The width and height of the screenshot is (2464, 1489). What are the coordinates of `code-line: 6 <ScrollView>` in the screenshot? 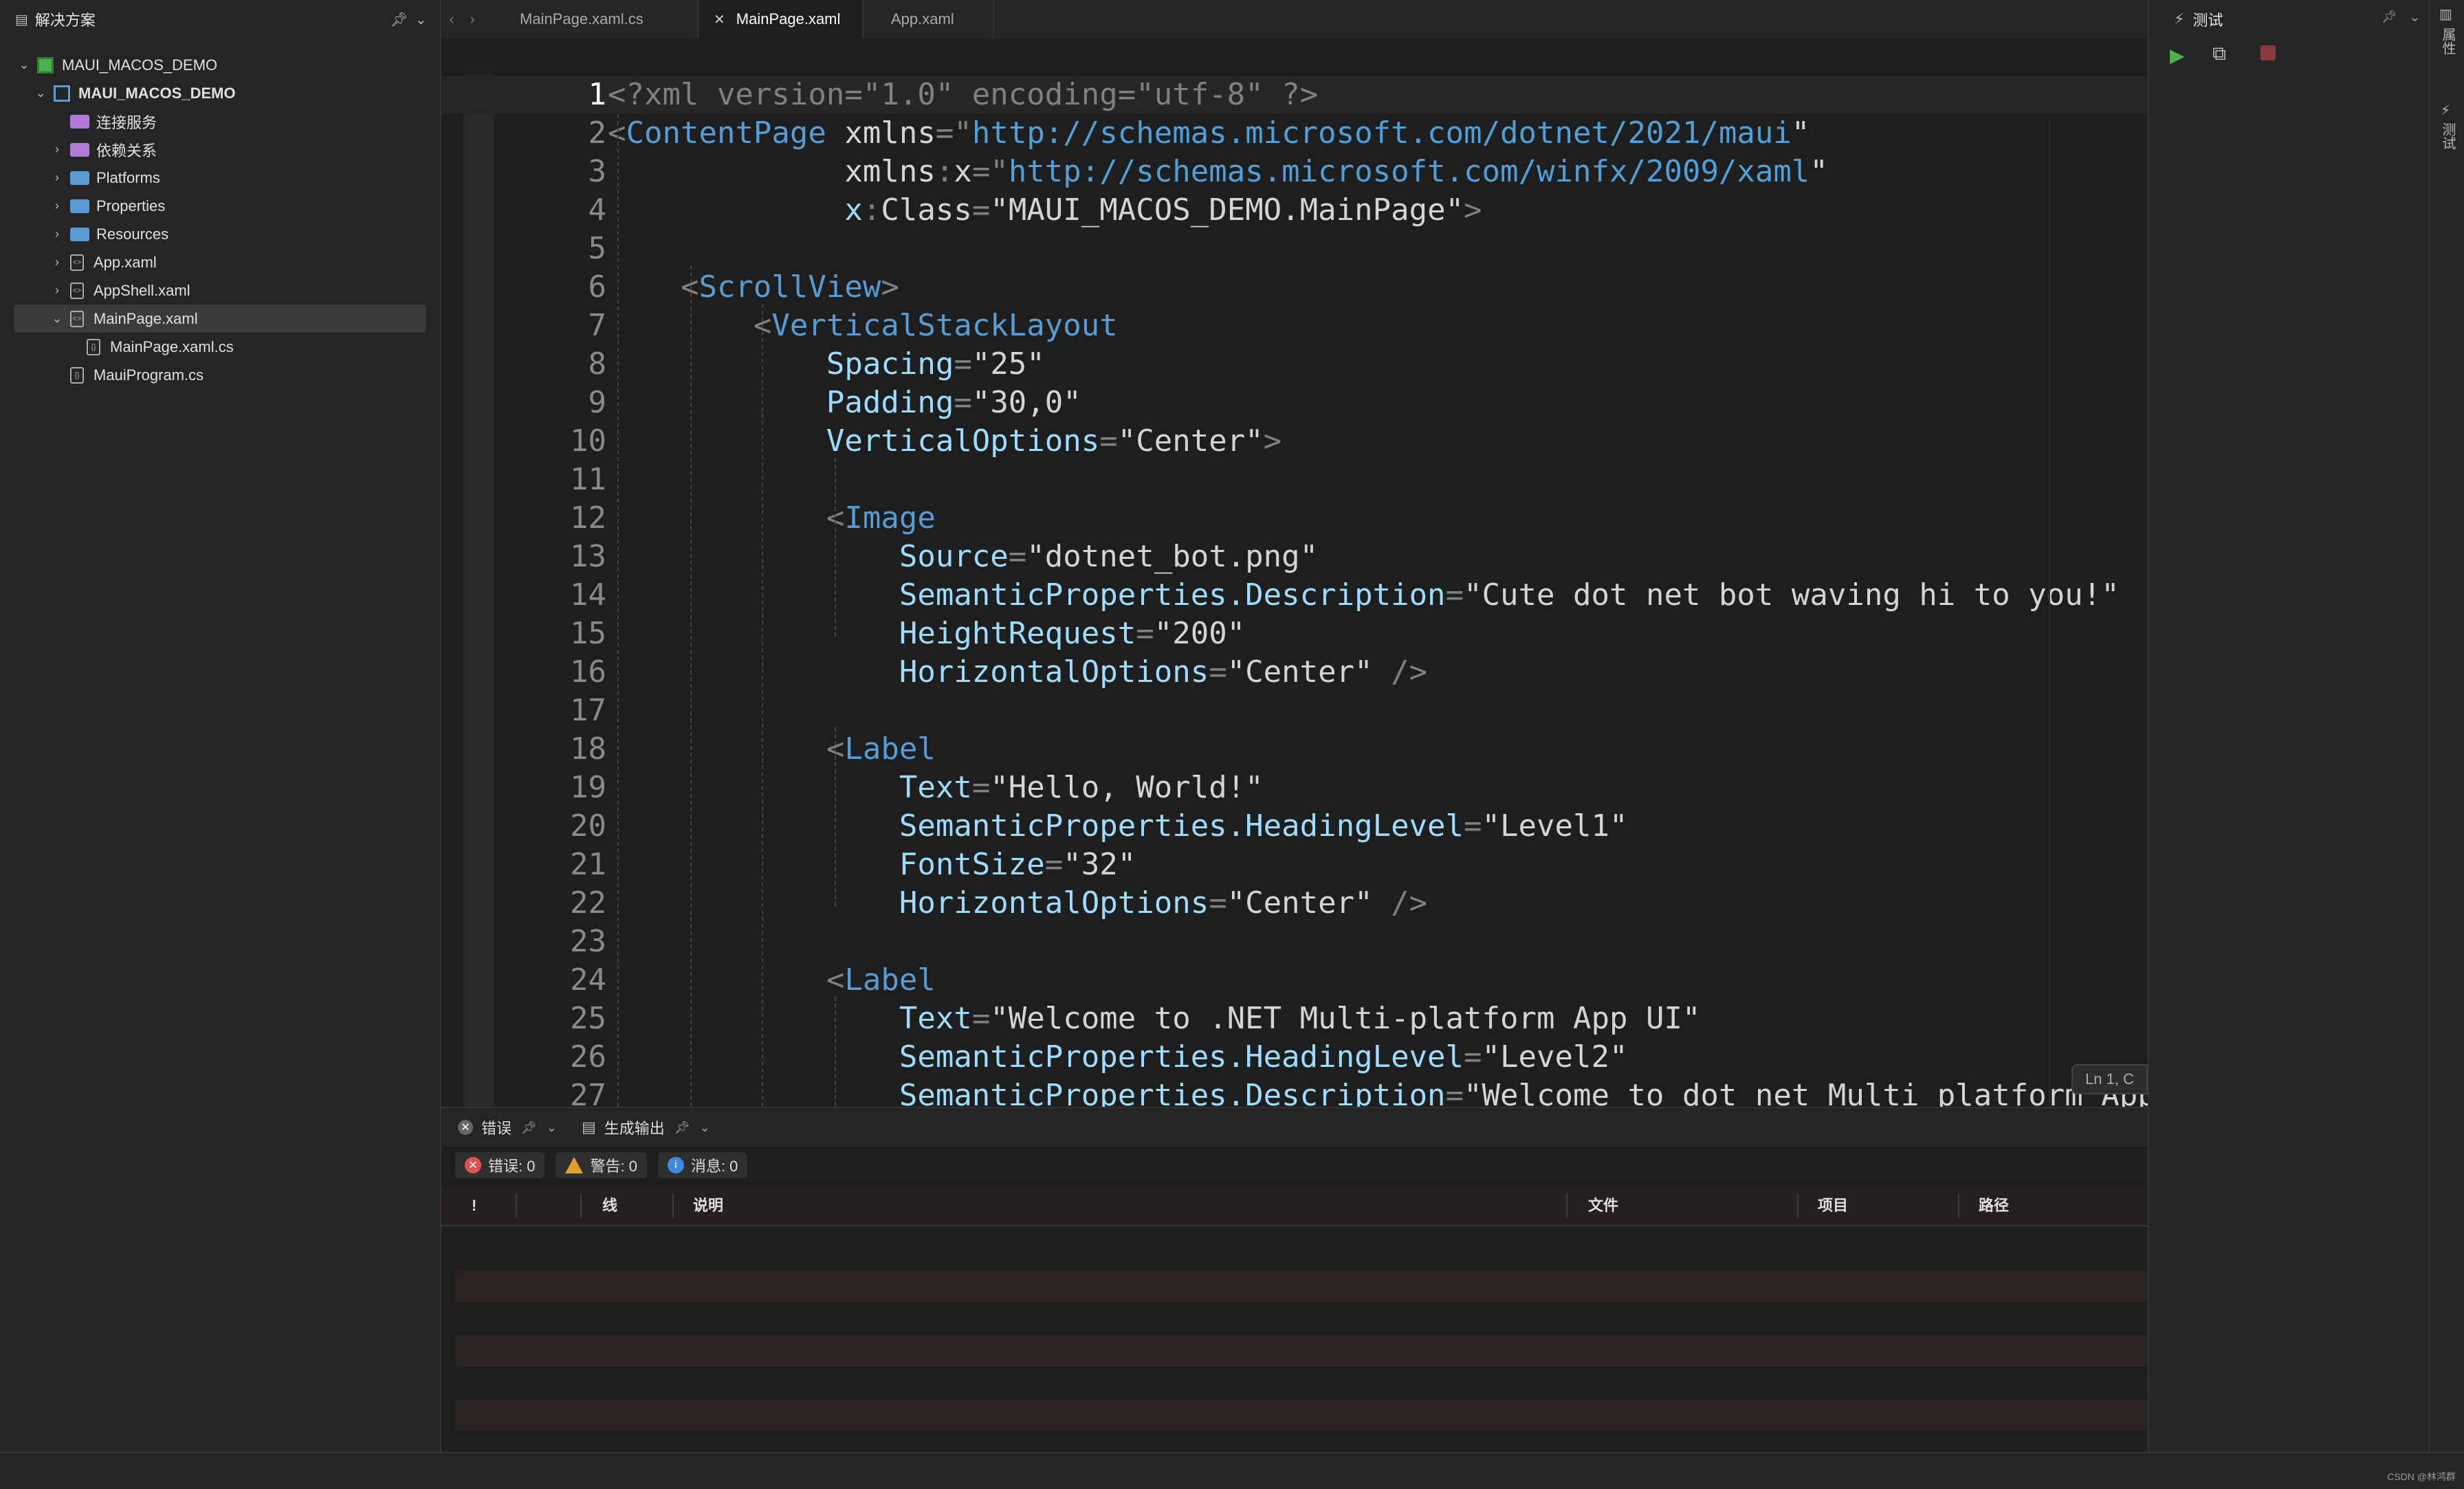 It's located at (1294, 287).